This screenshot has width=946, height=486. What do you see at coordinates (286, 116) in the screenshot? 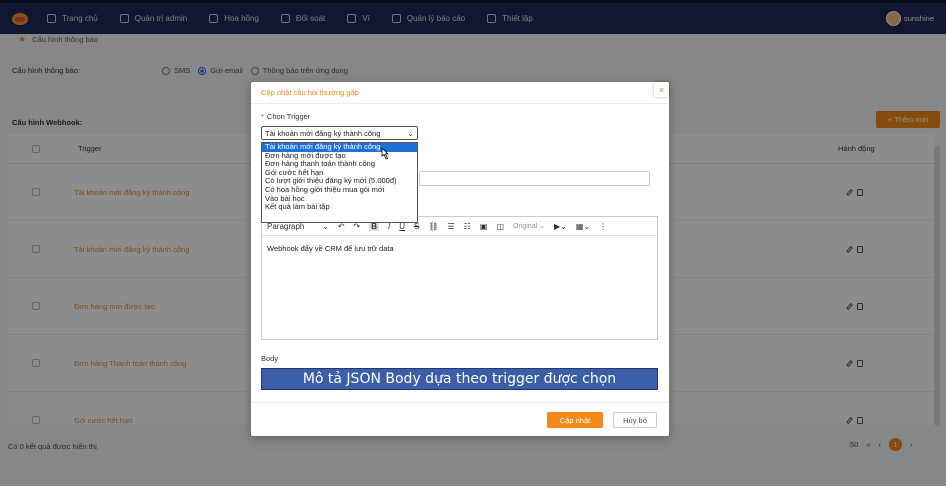
I see `trigger-label: * Chọn Trigger` at bounding box center [286, 116].